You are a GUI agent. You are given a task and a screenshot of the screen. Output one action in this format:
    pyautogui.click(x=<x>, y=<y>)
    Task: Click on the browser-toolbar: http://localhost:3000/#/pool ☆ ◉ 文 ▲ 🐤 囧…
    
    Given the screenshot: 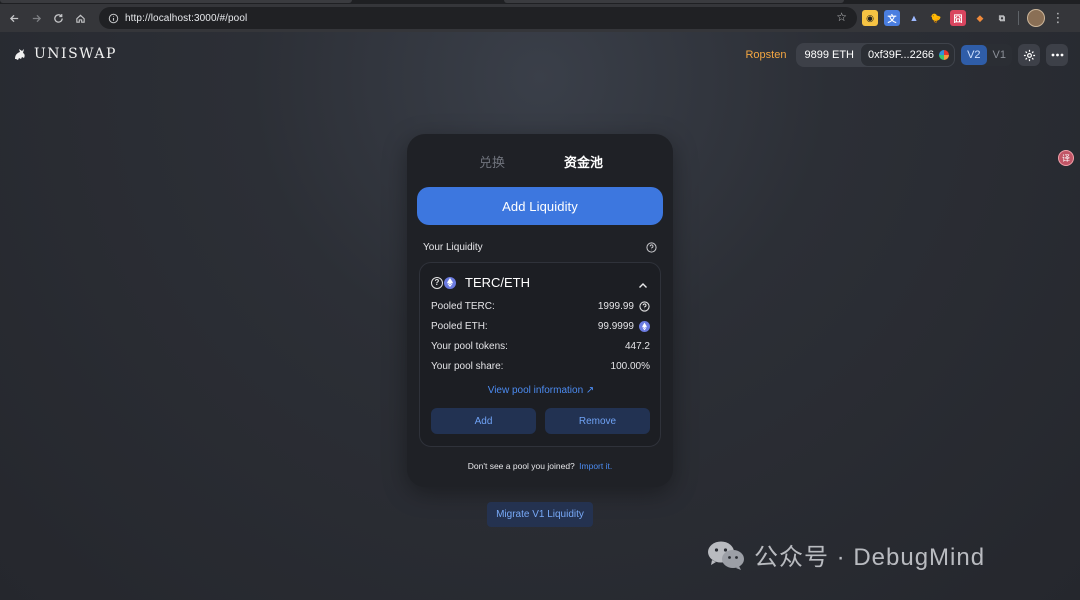 What is the action you would take?
    pyautogui.click(x=540, y=18)
    